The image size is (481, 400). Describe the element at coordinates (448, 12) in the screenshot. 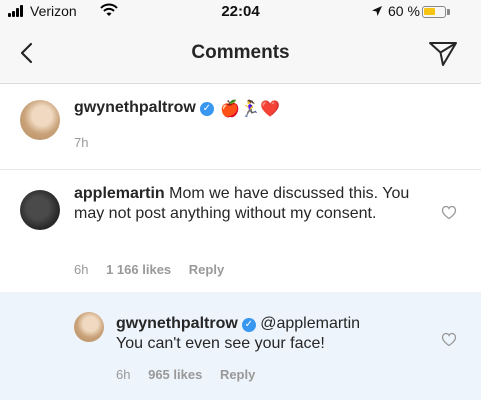

I see `battery-nub` at that location.